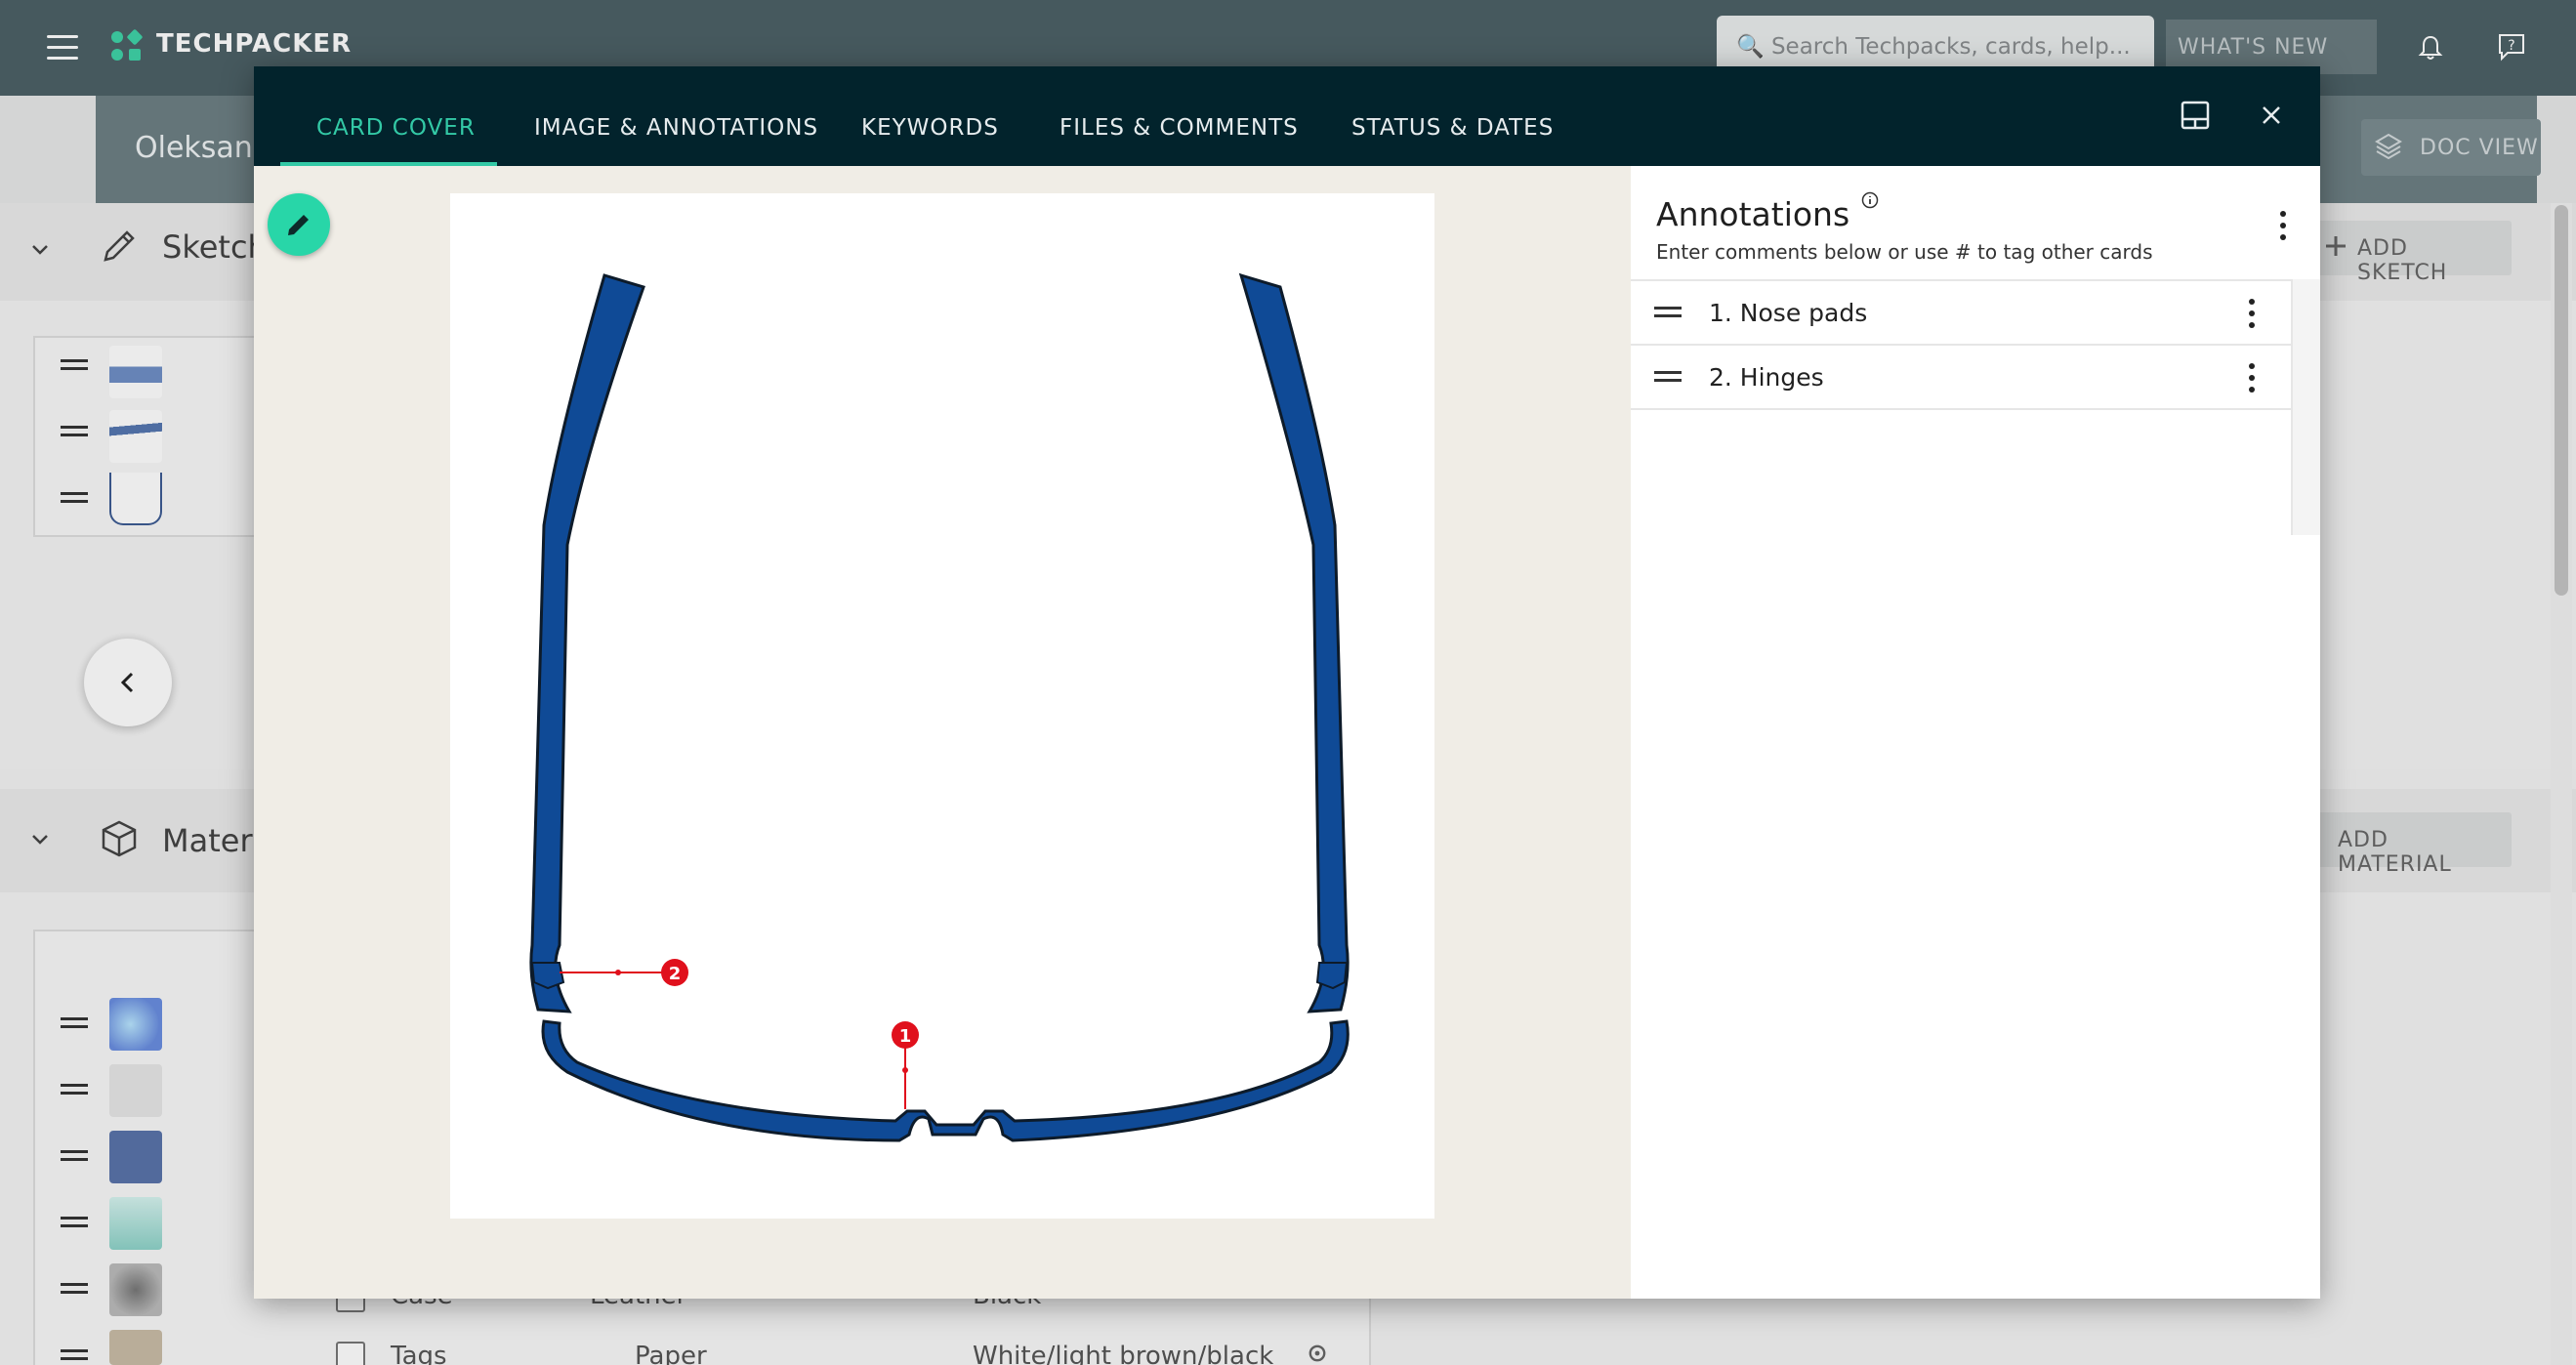 This screenshot has width=2576, height=1365. Describe the element at coordinates (930, 128) in the screenshot. I see `tab-keywords: KEYWORDS` at that location.